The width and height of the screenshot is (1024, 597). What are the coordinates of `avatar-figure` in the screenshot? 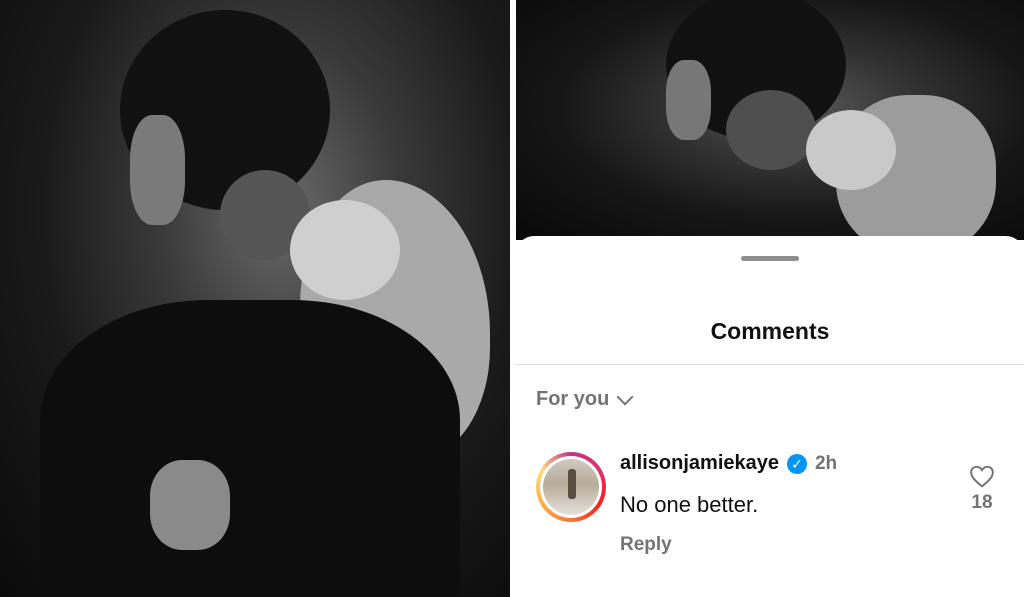 It's located at (572, 484).